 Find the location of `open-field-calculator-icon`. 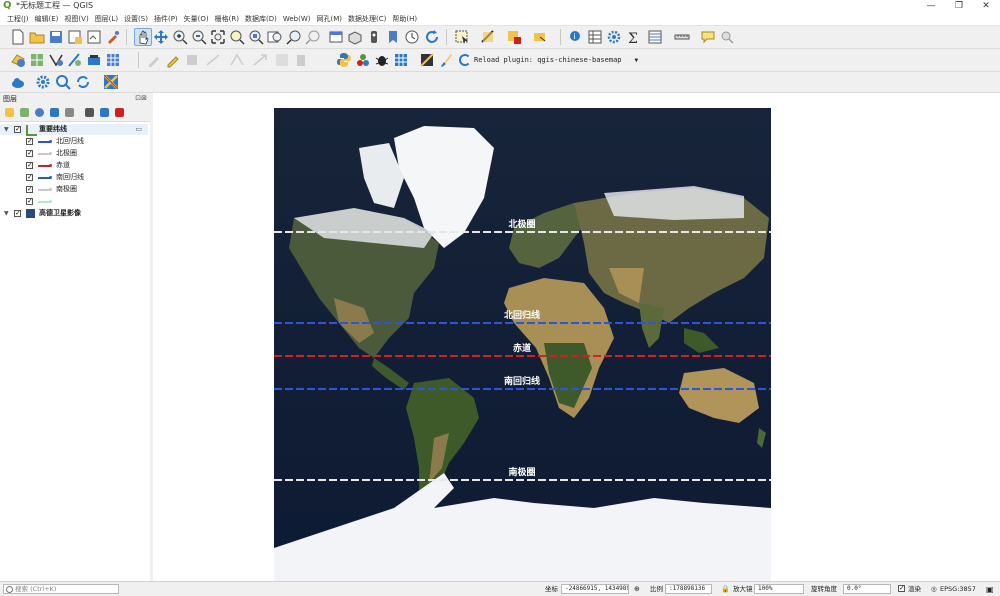

open-field-calculator-icon is located at coordinates (655, 37).